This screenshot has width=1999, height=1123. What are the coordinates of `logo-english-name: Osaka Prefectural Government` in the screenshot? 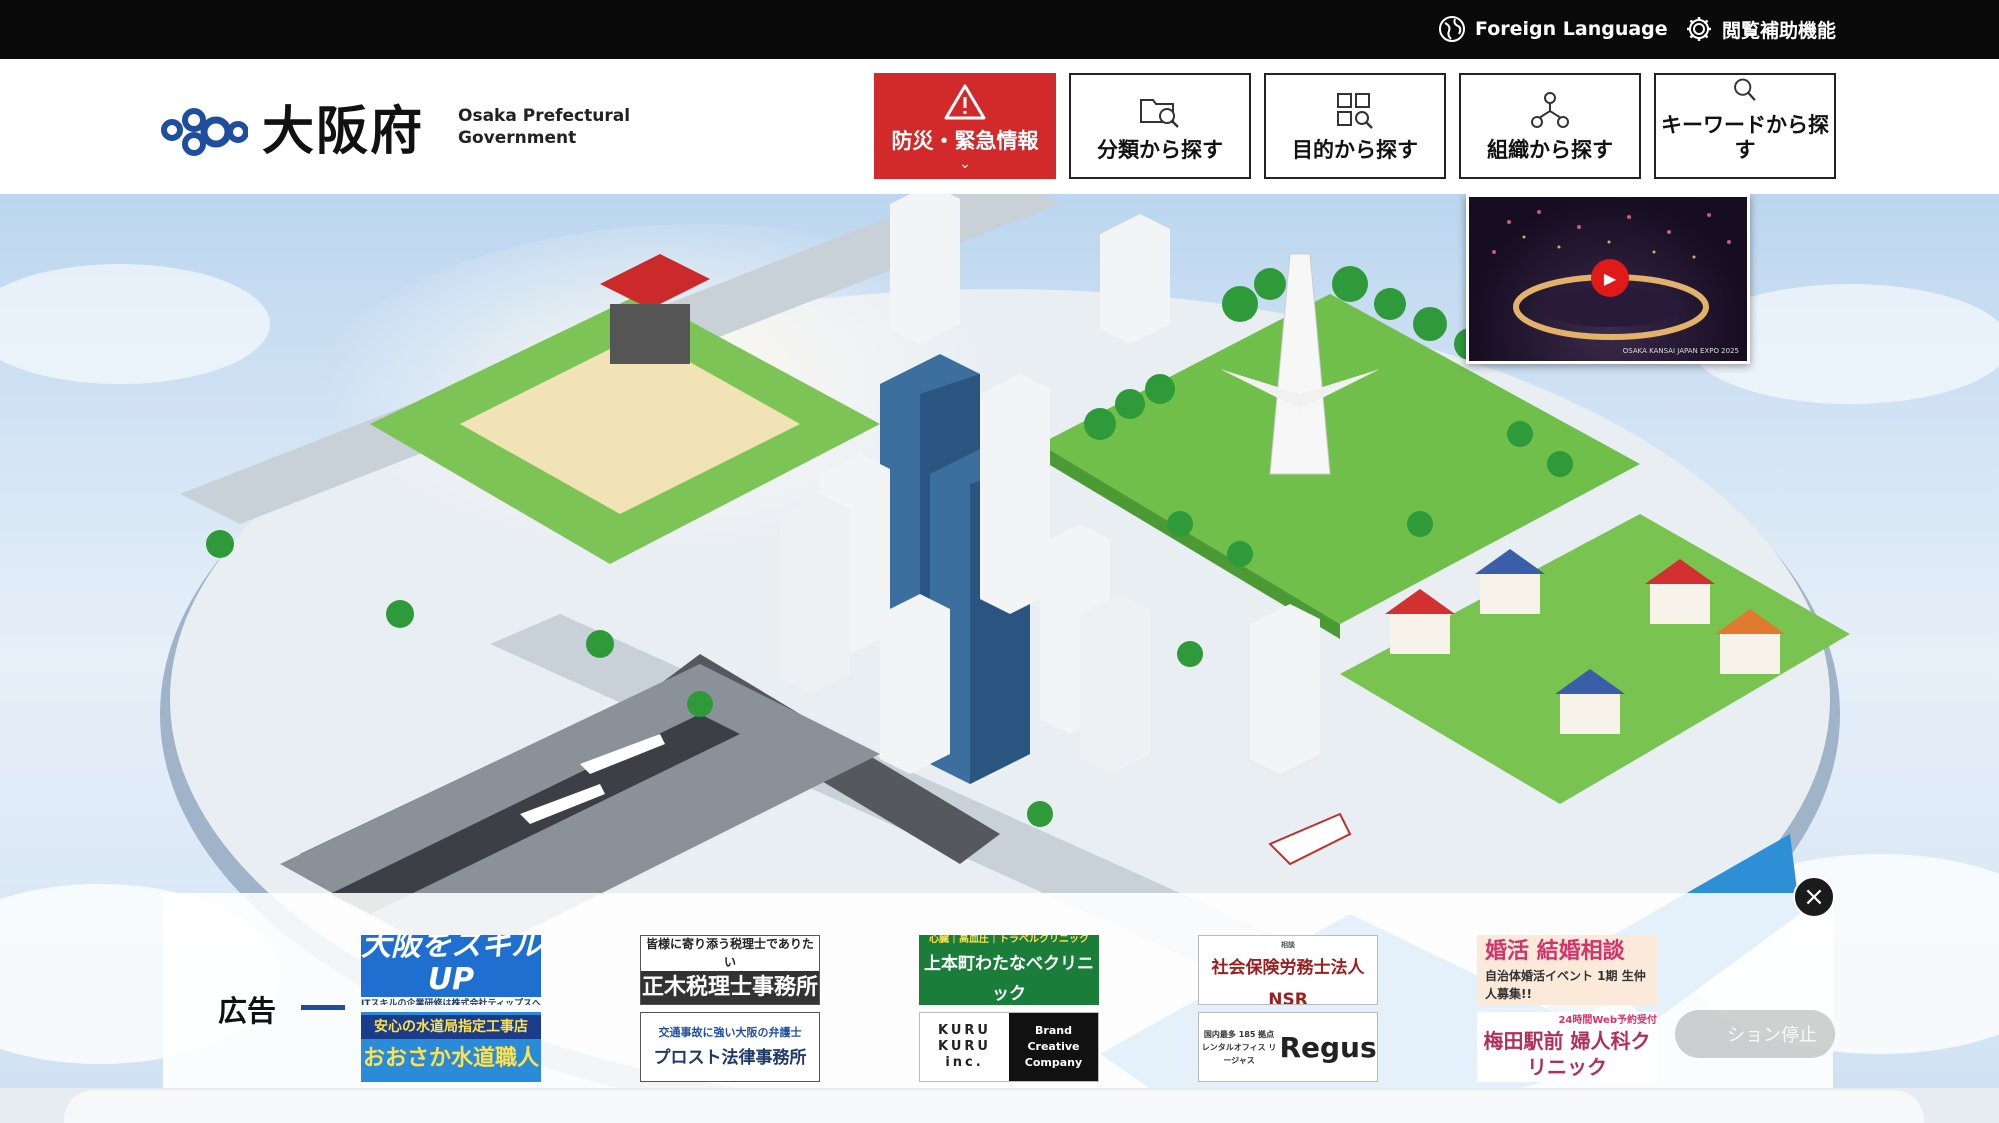 It's located at (544, 126).